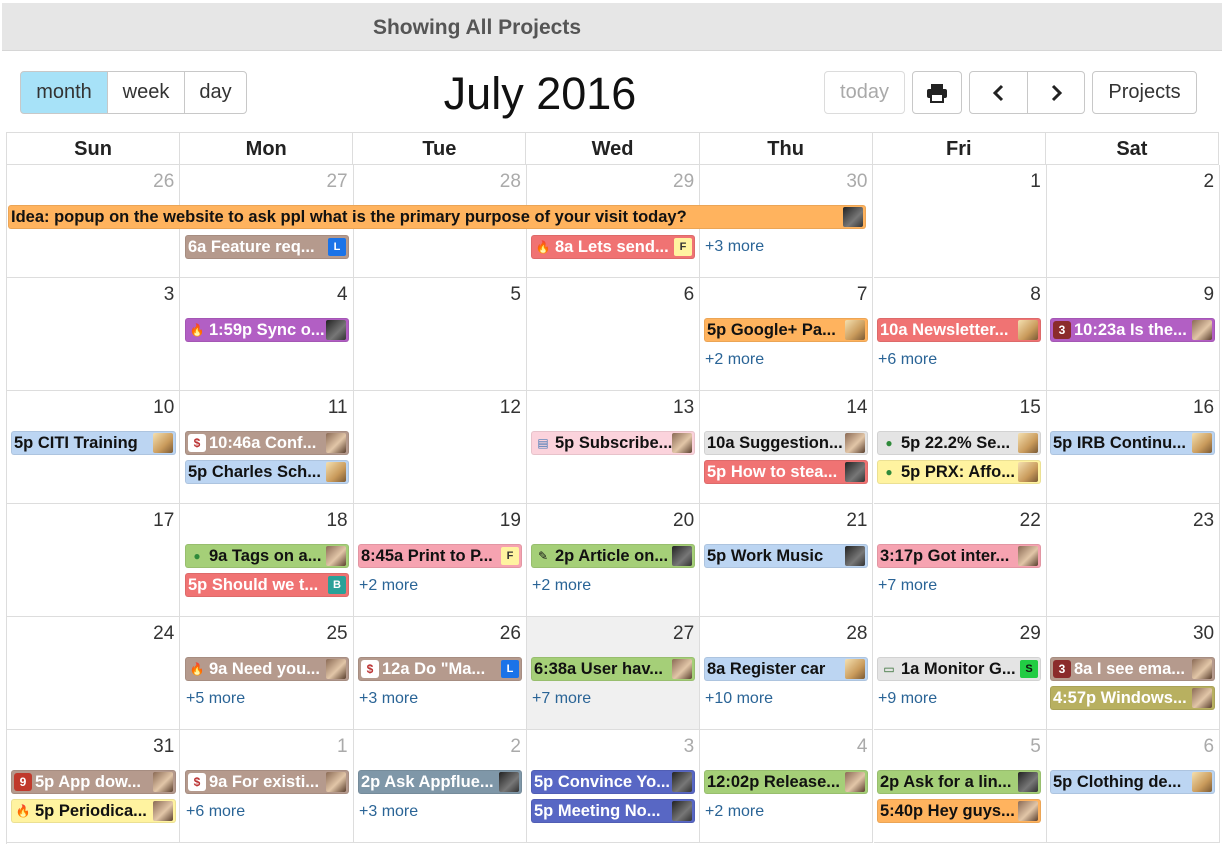  Describe the element at coordinates (94, 673) in the screenshot. I see `day-cell: 24` at that location.